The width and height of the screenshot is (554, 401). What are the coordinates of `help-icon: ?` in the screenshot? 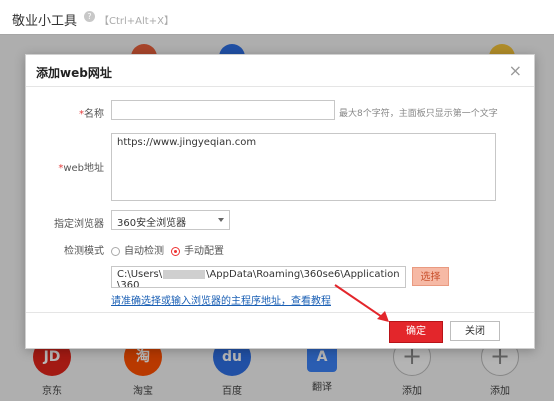 It's located at (89, 16).